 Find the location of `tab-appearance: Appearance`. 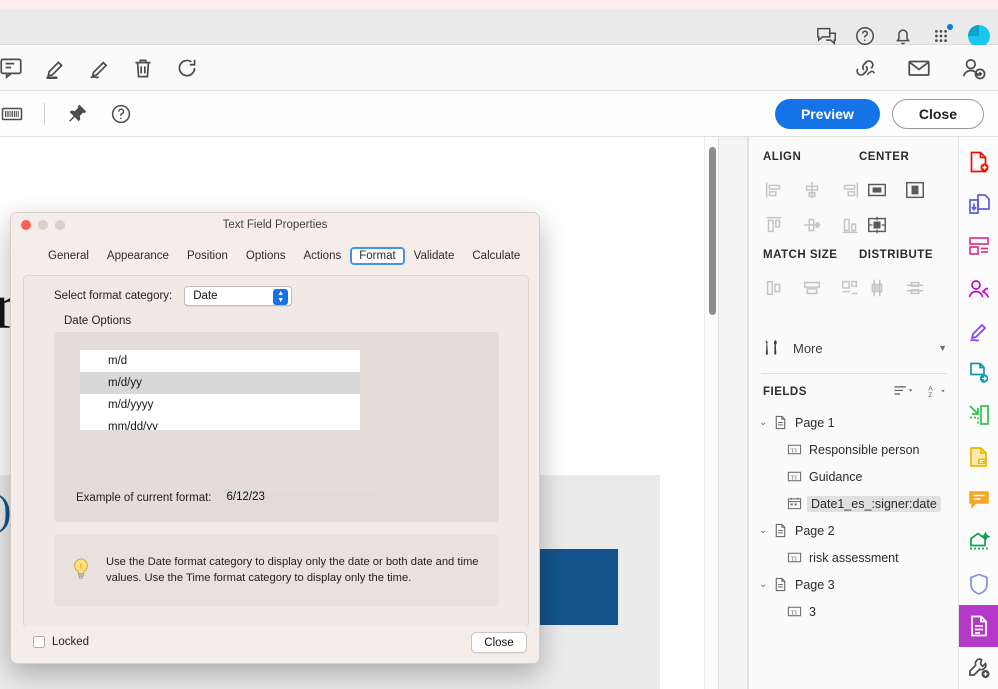

tab-appearance: Appearance is located at coordinates (138, 256).